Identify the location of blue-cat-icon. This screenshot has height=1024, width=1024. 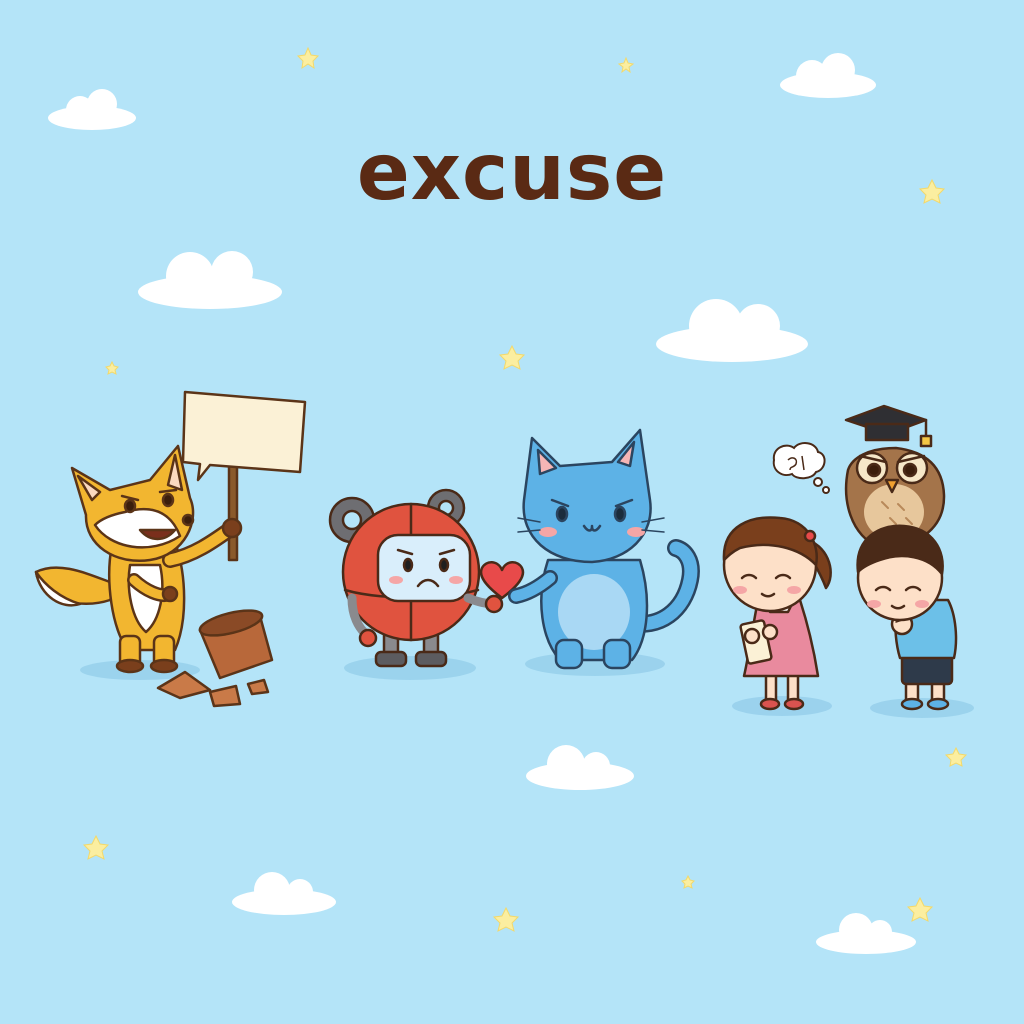
(604, 549).